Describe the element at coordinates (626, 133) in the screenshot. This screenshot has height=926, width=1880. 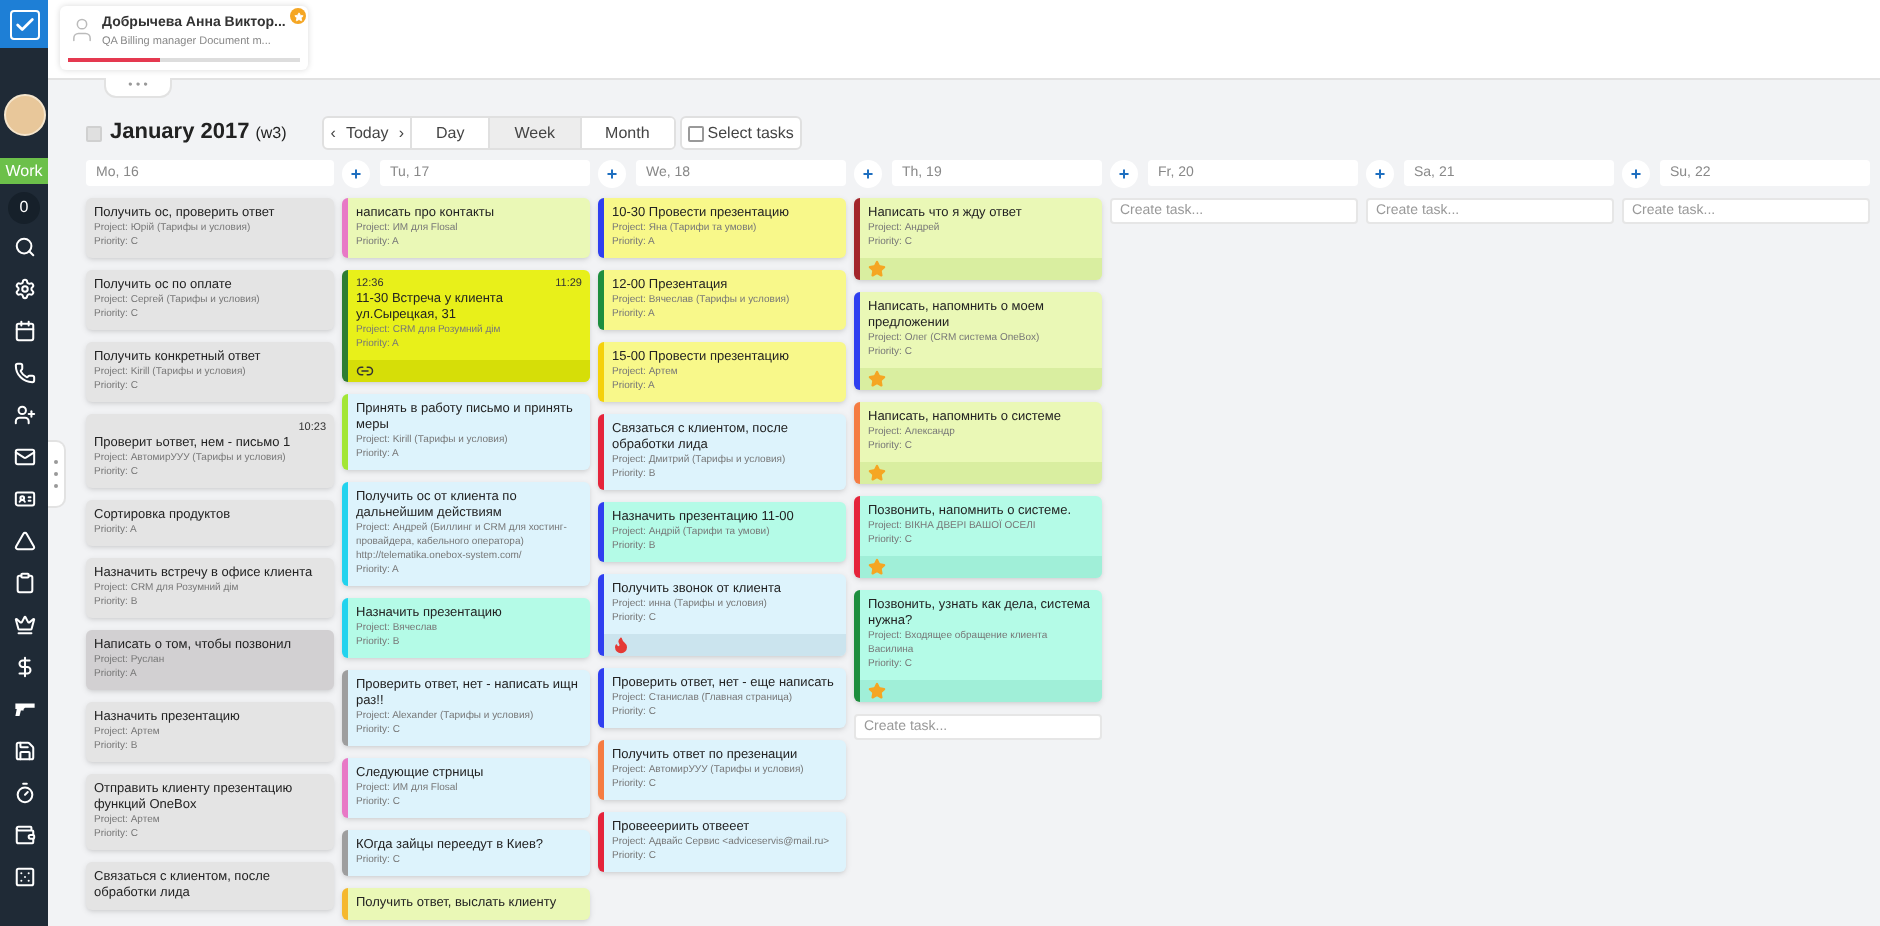
I see `view-tab: Month` at that location.